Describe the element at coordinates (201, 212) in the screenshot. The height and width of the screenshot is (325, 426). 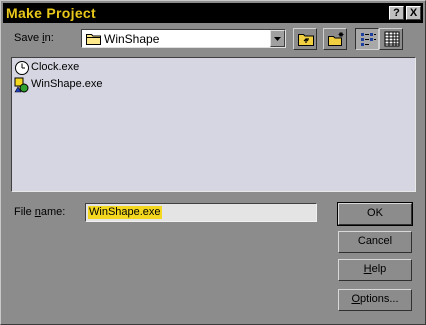
I see `file-name-input: WinShape.exe` at that location.